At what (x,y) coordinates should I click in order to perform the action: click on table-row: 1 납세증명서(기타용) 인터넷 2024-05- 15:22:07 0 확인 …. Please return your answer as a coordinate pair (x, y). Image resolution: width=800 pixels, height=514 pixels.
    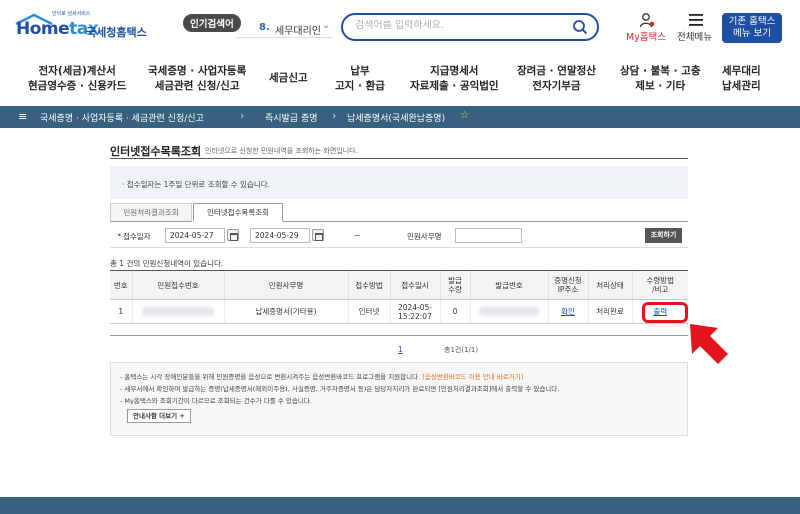
    Looking at the image, I should click on (399, 311).